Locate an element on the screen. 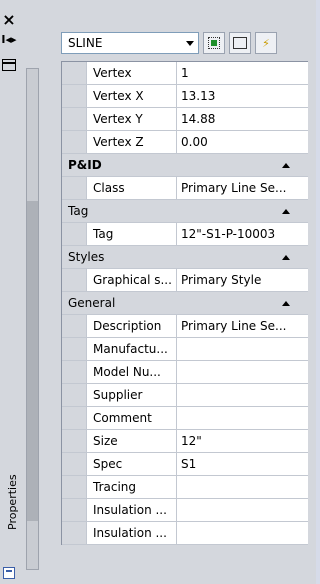  quick-select-button: ⚡ is located at coordinates (266, 43).